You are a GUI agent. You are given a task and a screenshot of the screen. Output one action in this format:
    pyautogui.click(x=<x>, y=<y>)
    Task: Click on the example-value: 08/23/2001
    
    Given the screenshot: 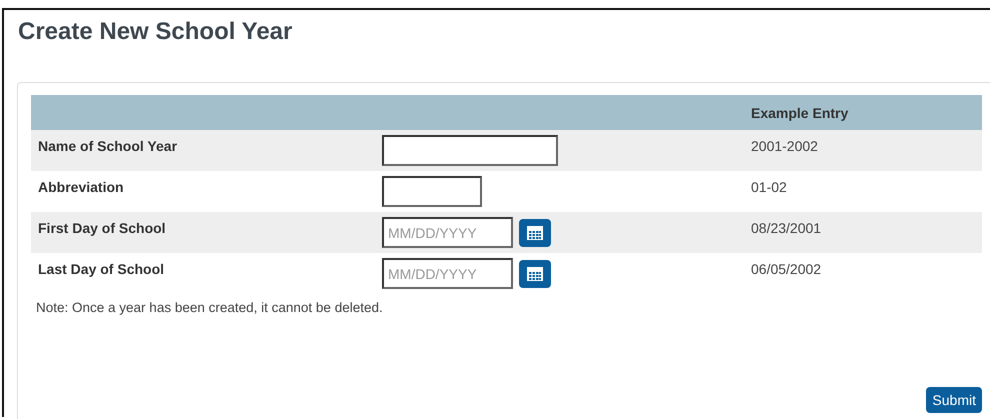 What is the action you would take?
    pyautogui.click(x=786, y=227)
    